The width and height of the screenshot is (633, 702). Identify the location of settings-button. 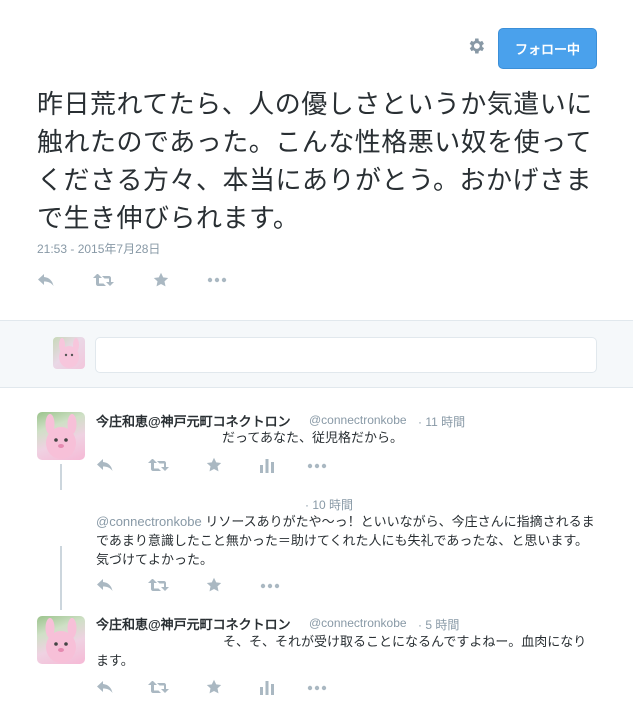
(476, 46).